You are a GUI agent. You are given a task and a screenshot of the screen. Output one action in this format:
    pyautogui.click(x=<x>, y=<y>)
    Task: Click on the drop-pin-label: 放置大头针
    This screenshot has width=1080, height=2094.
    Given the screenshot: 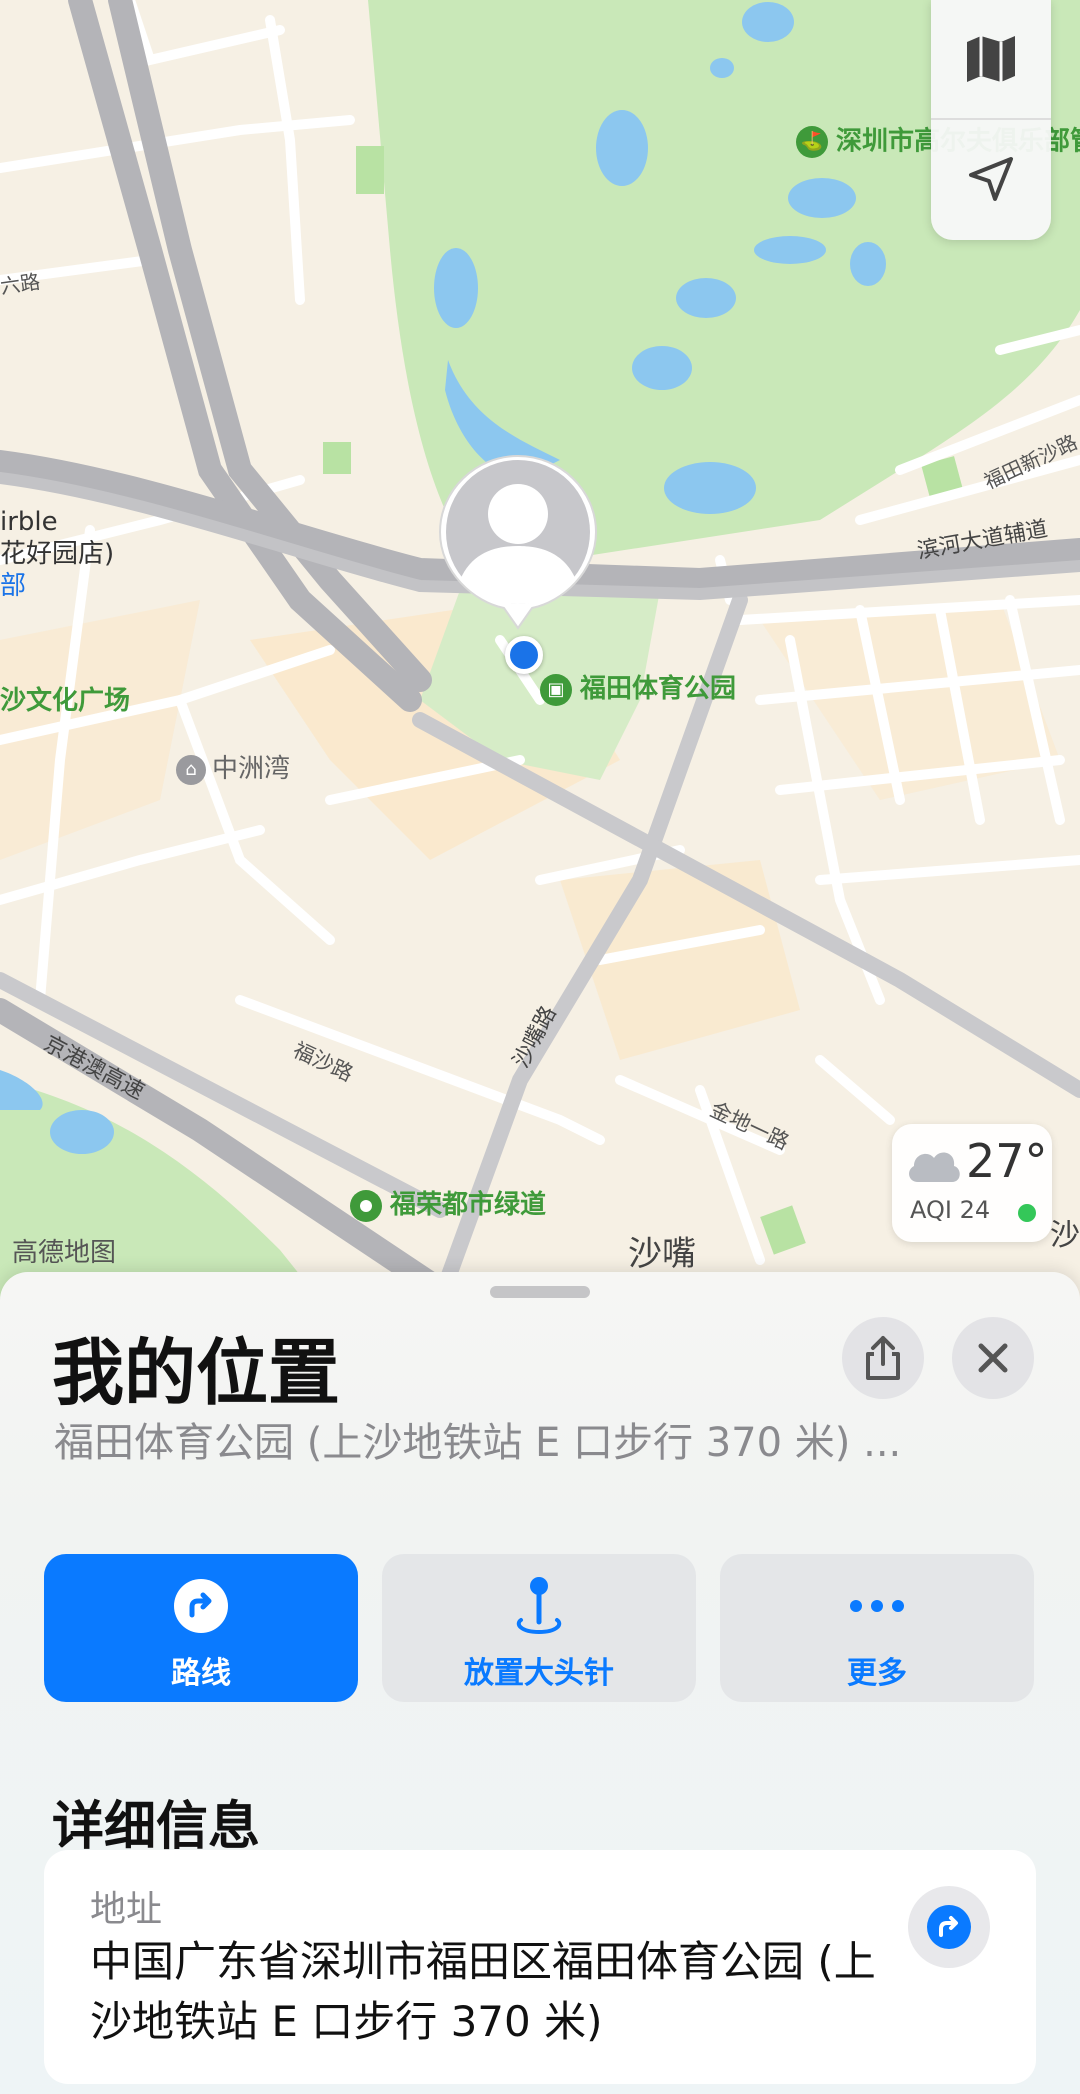 What is the action you would take?
    pyautogui.click(x=539, y=1673)
    